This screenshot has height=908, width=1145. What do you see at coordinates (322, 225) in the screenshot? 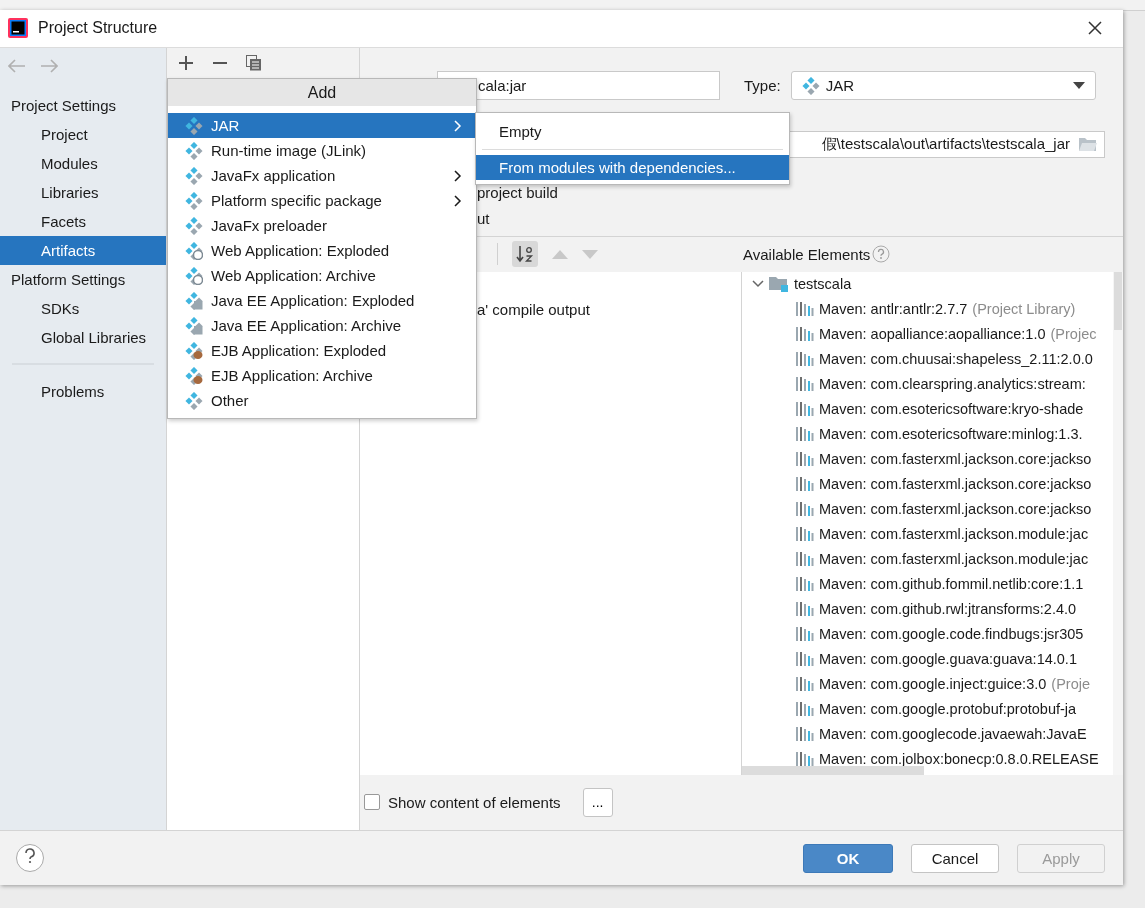
I see `menu-item: JavaFx preloader` at bounding box center [322, 225].